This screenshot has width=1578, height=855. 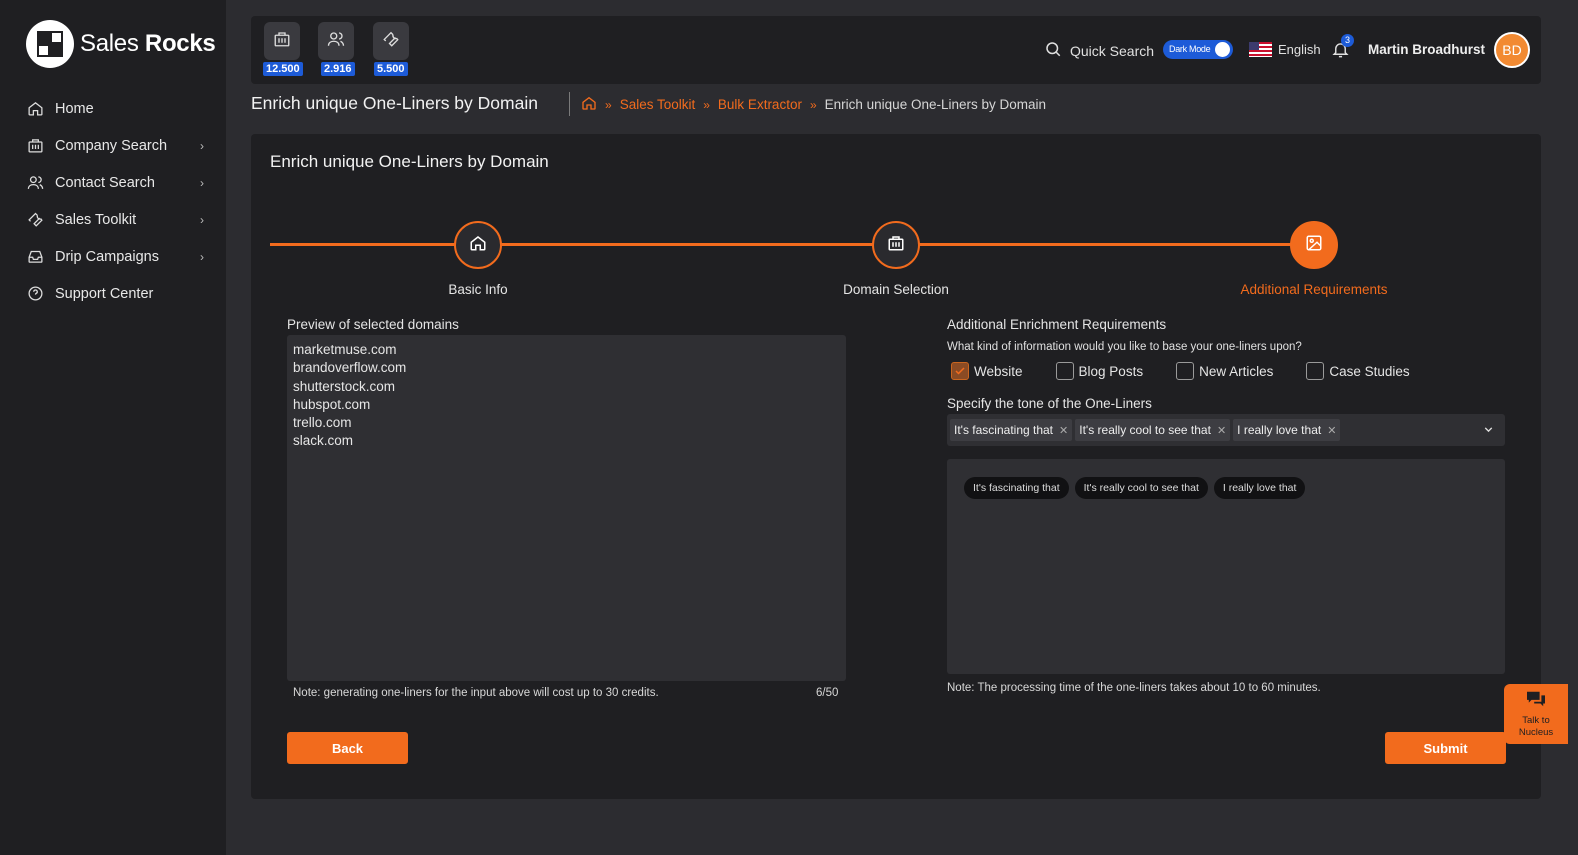 What do you see at coordinates (1369, 371) in the screenshot?
I see `checkbox-label: Case Studies` at bounding box center [1369, 371].